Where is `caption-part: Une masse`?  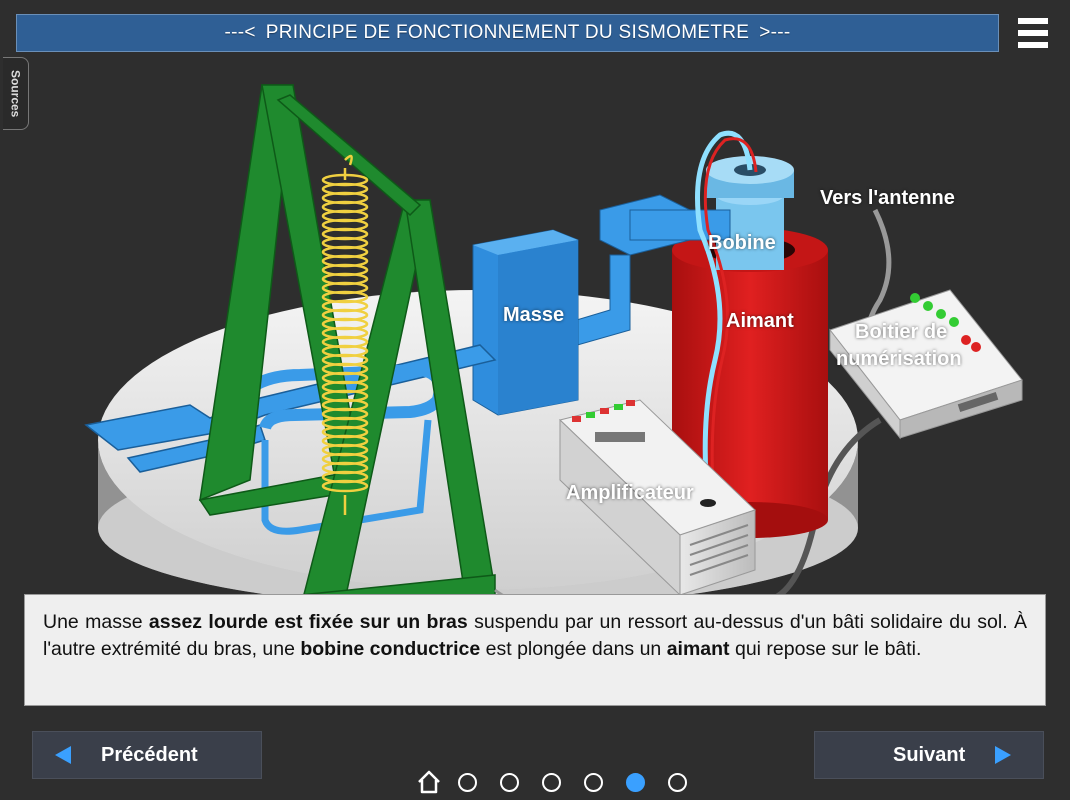 caption-part: Une masse is located at coordinates (96, 622).